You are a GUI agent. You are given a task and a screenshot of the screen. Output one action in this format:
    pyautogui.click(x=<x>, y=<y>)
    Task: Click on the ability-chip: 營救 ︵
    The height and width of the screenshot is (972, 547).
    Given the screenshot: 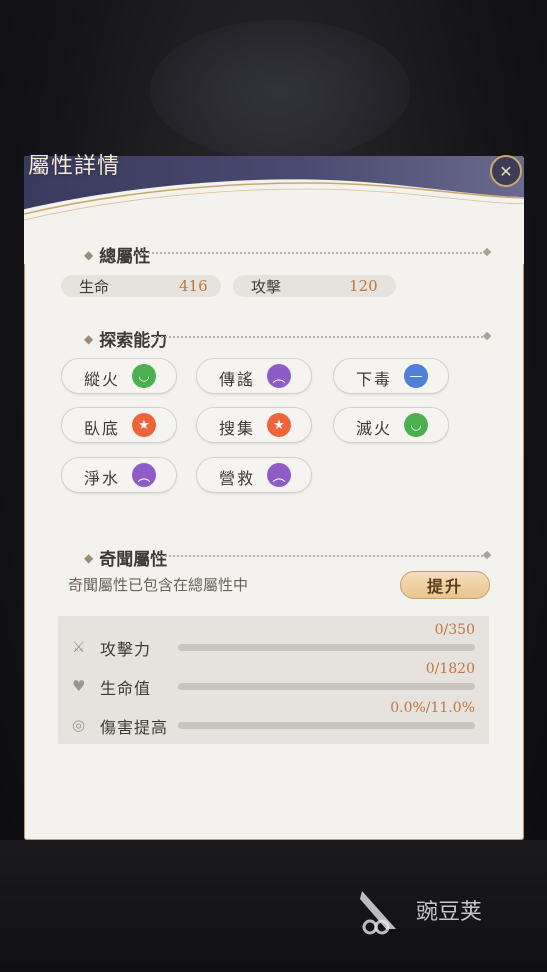 What is the action you would take?
    pyautogui.click(x=254, y=475)
    